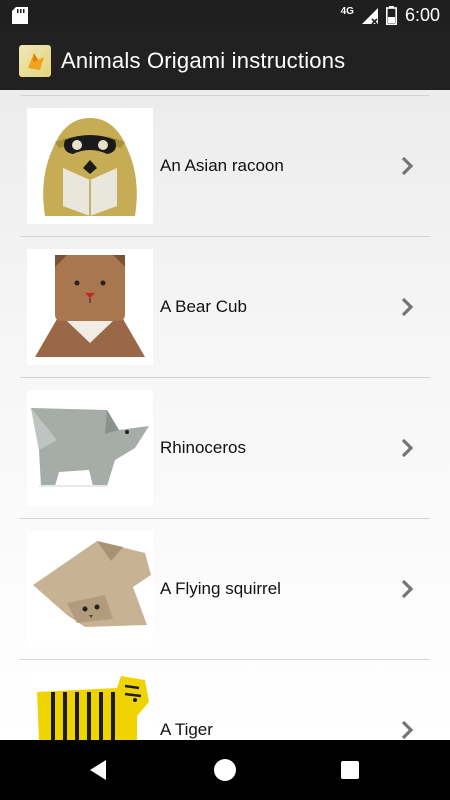 The image size is (450, 800). What do you see at coordinates (35, 60) in the screenshot?
I see `origami-app-icon` at bounding box center [35, 60].